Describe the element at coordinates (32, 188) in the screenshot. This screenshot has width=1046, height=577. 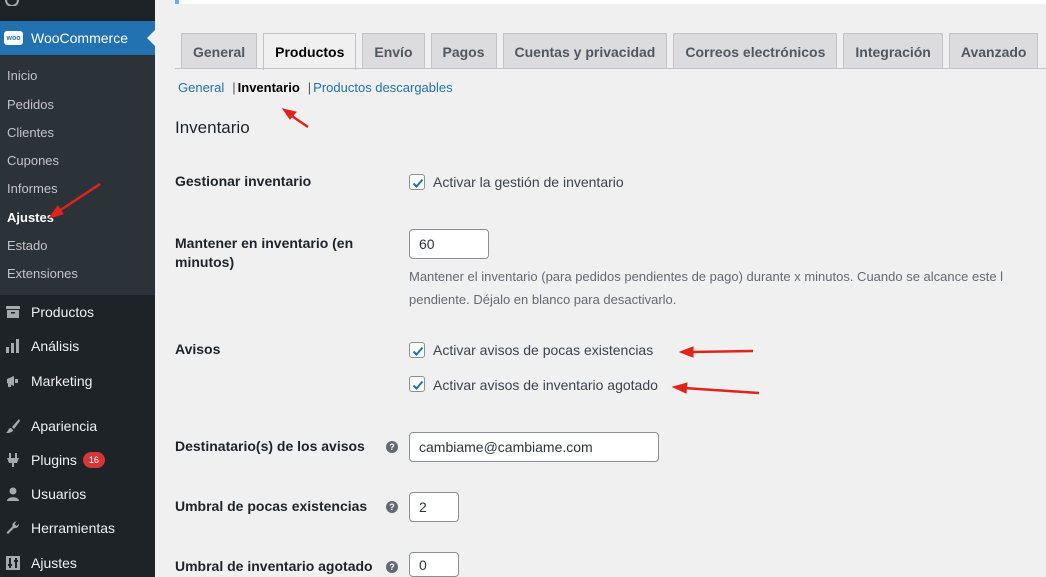
I see `submenu-item-informes: Informes` at that location.